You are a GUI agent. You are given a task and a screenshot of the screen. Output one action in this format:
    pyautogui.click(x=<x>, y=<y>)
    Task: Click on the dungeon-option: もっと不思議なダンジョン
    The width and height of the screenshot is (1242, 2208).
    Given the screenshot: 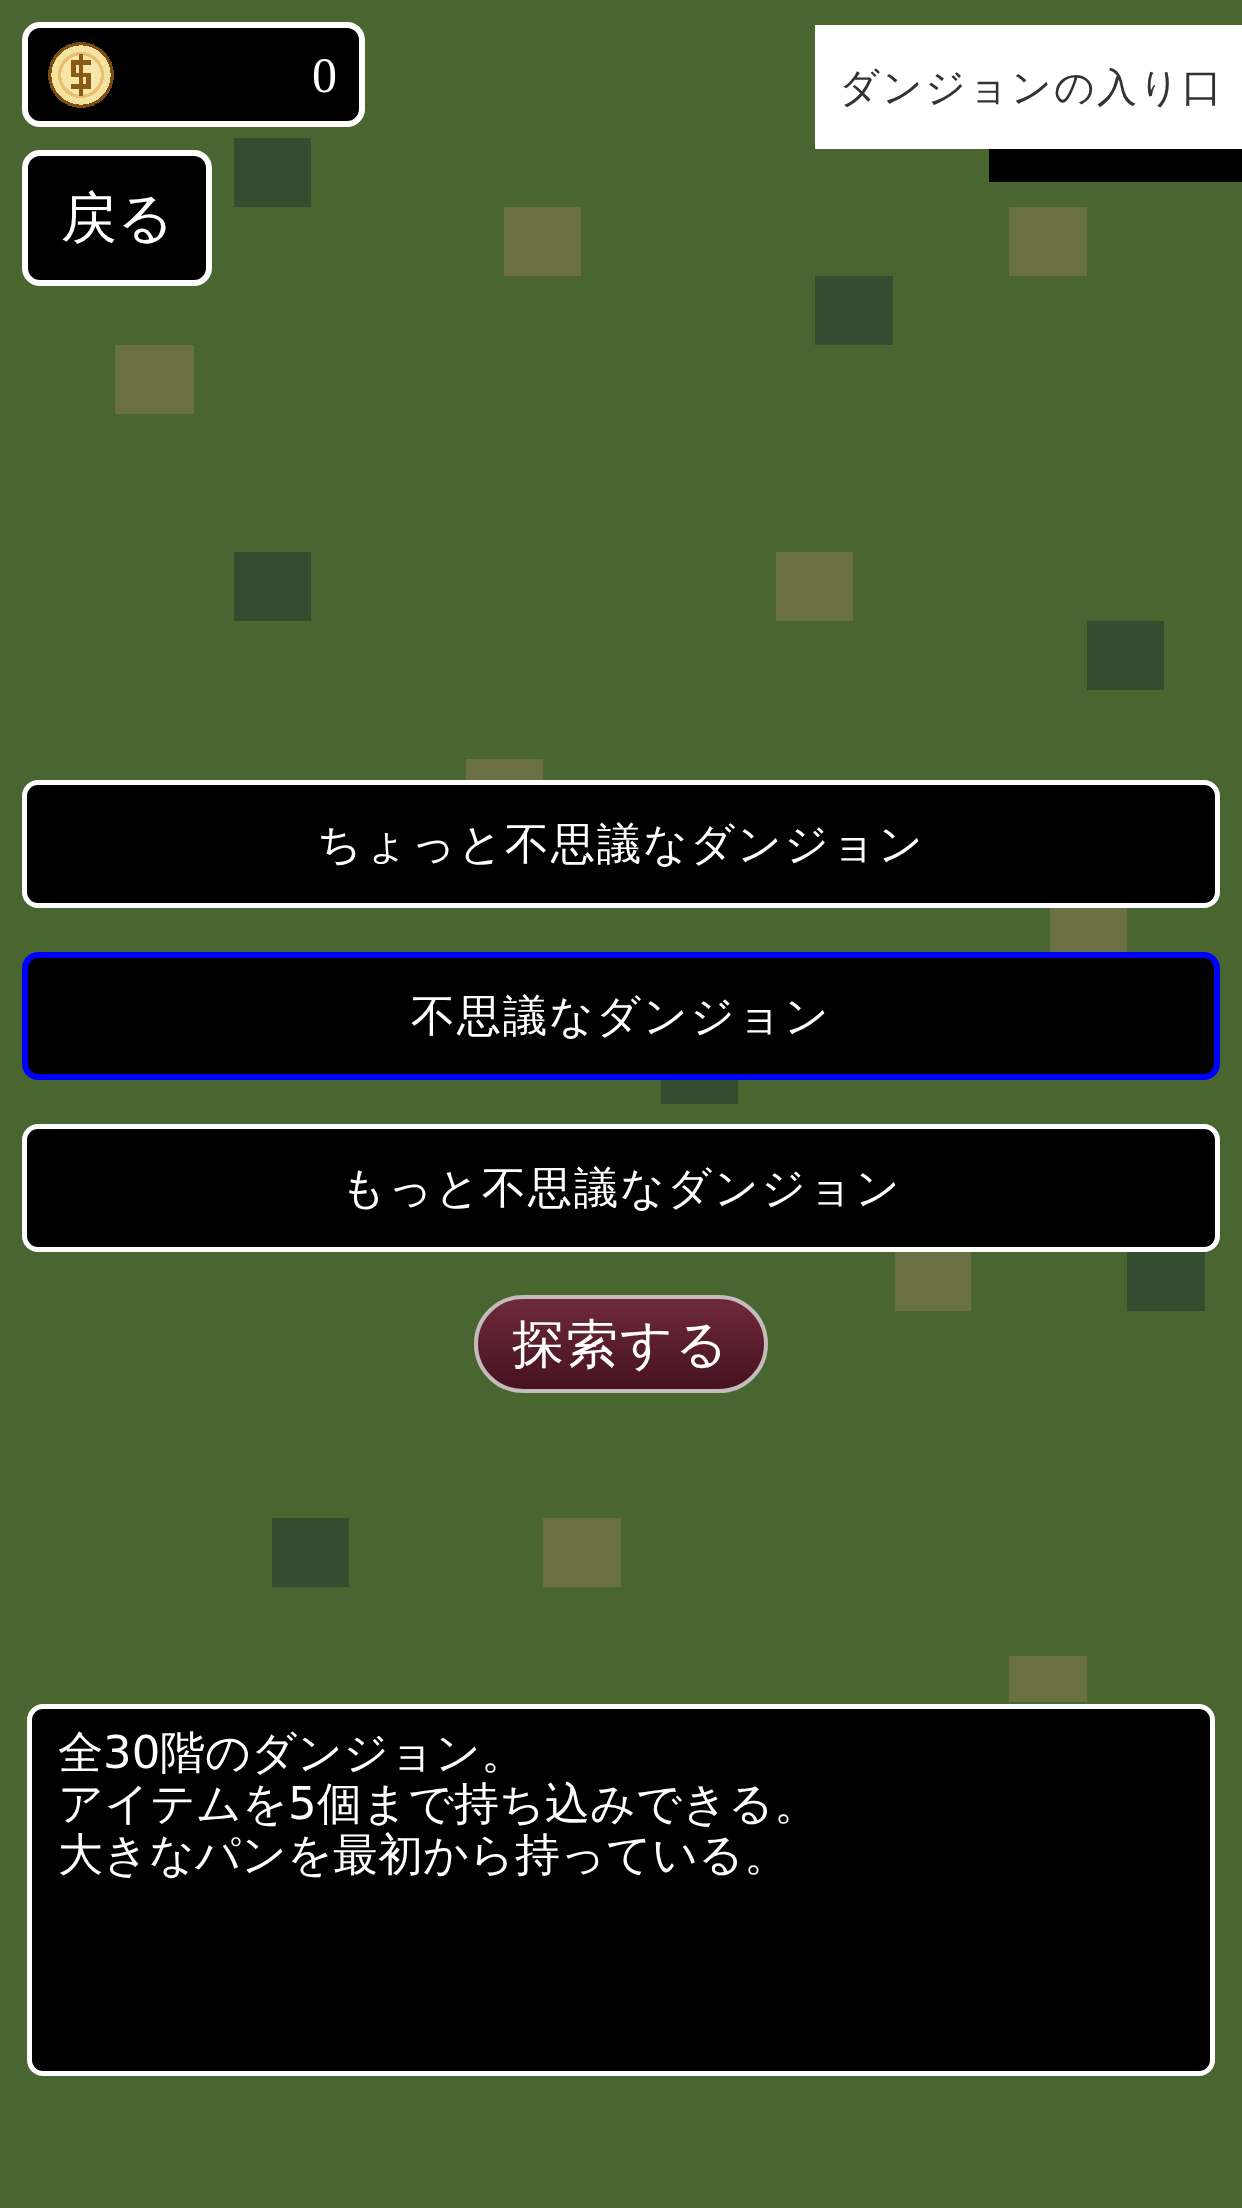 What is the action you would take?
    pyautogui.click(x=621, y=1188)
    